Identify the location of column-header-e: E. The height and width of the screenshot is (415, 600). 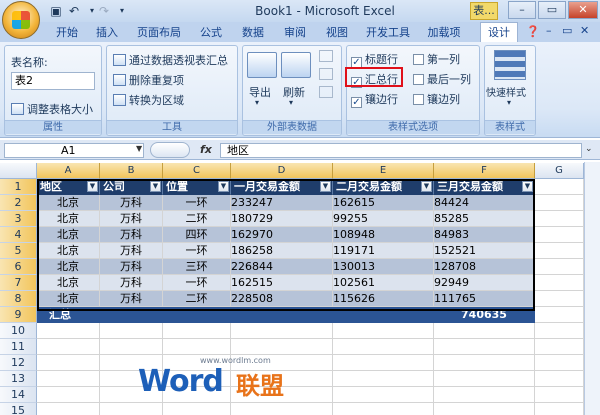
(383, 171).